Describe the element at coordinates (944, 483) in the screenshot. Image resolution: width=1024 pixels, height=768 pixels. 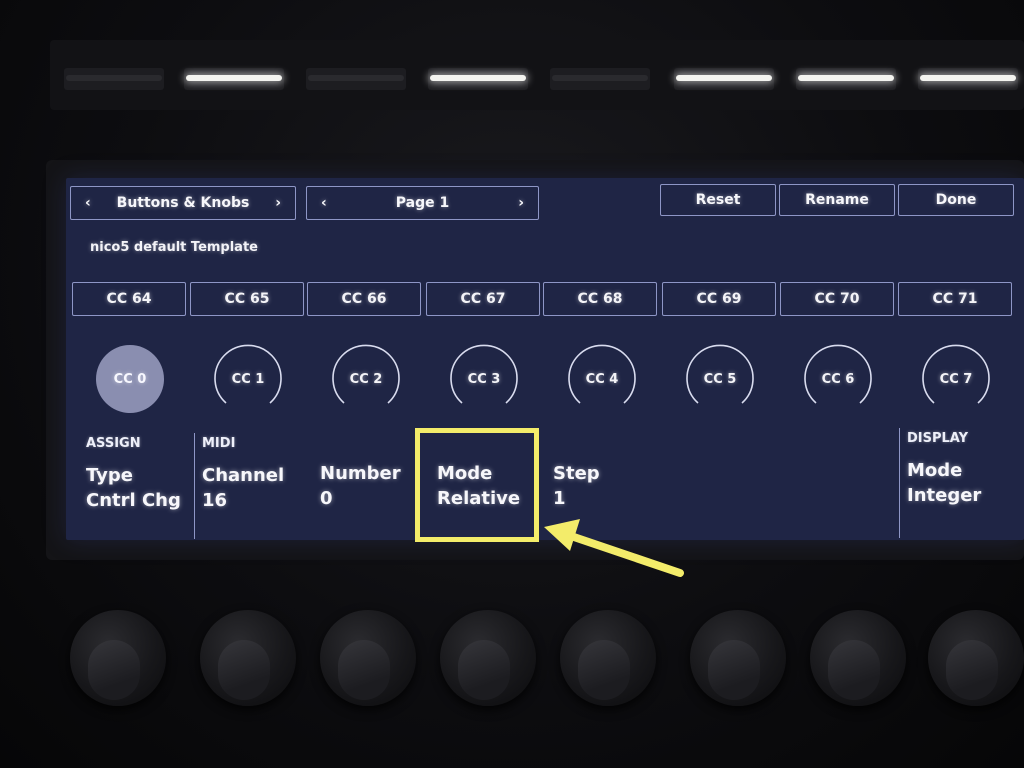
I see `display-mode-param: Mode Integer` at that location.